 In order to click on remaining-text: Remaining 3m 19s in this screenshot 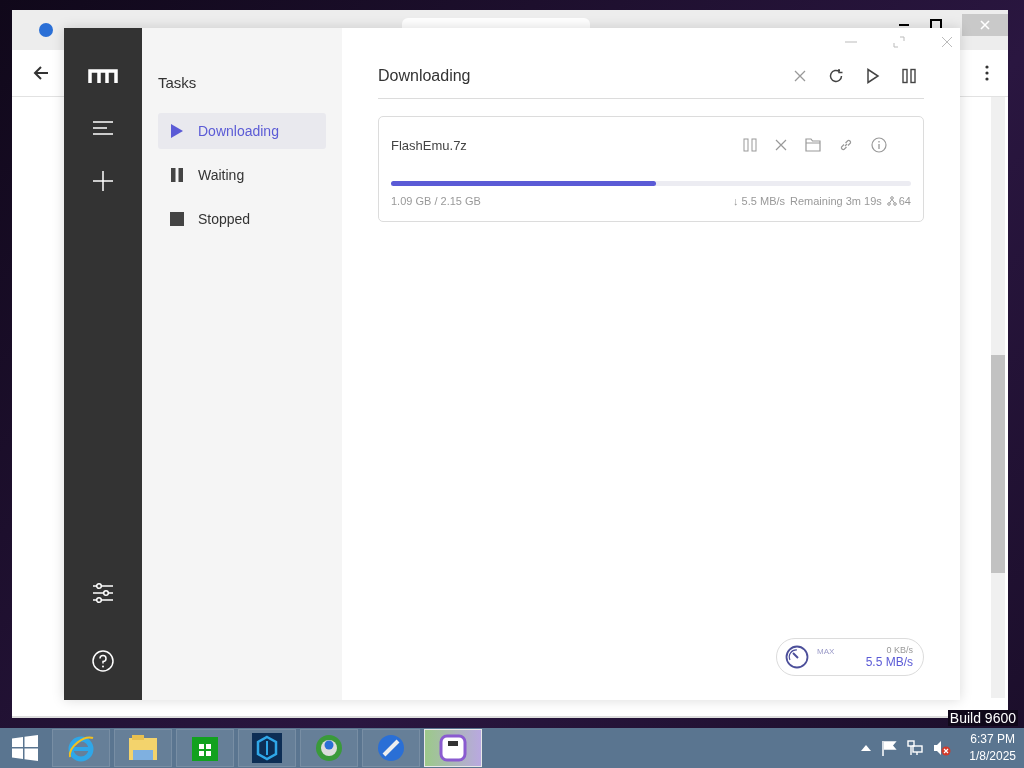, I will do `click(836, 201)`.